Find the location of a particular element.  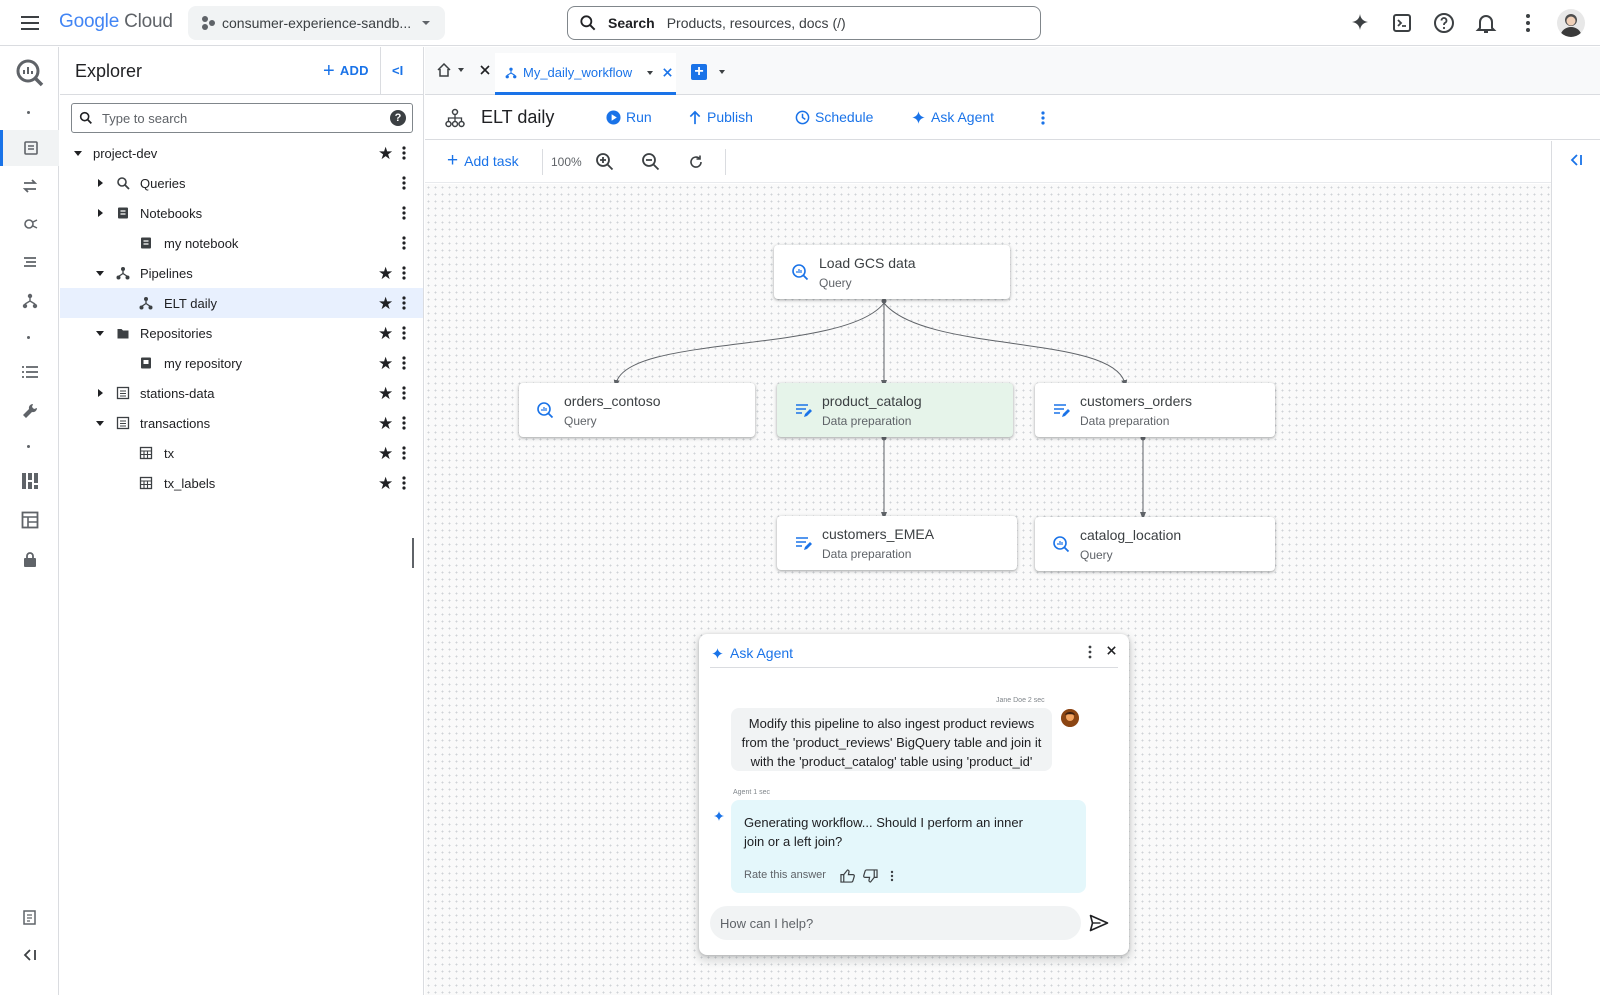

home-tab is located at coordinates (464, 70).